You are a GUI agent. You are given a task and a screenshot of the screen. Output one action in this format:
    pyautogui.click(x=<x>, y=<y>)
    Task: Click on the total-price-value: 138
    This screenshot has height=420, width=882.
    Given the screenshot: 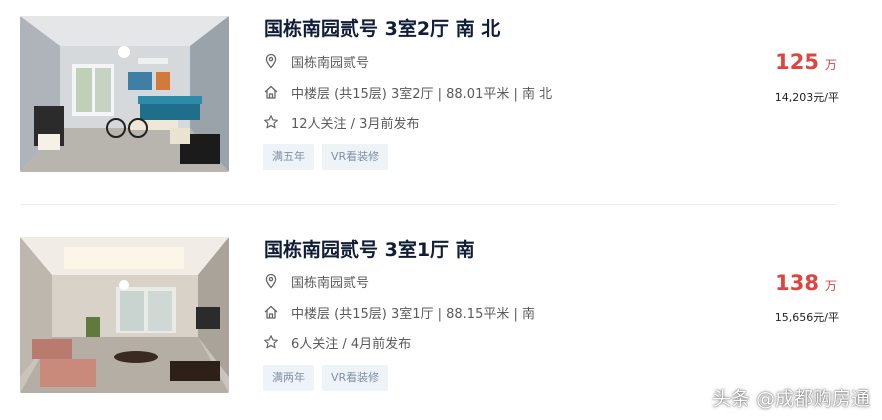 What is the action you would take?
    pyautogui.click(x=797, y=283)
    